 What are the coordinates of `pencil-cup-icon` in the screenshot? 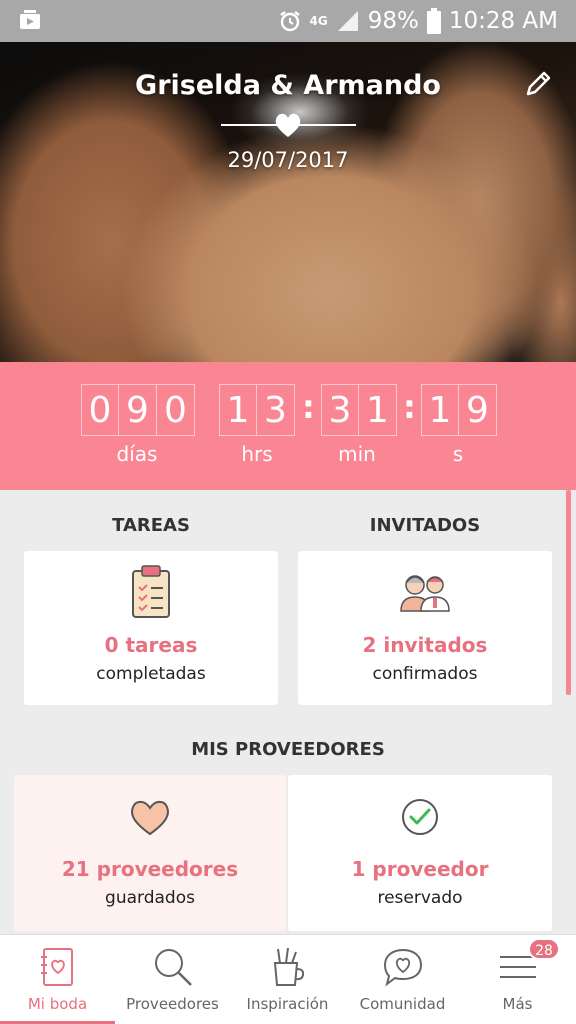 It's located at (288, 966).